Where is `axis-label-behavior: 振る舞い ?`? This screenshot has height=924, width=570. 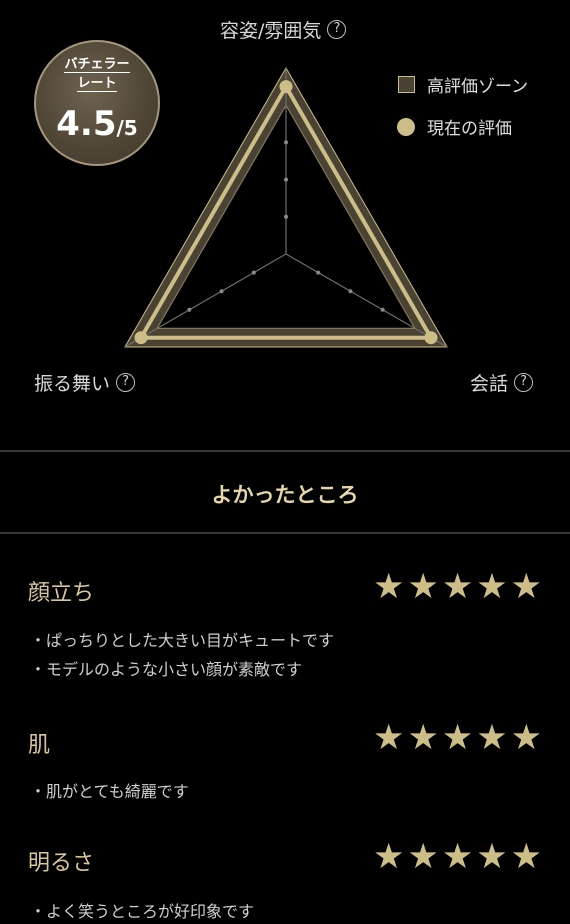 axis-label-behavior: 振る舞い ? is located at coordinates (85, 382).